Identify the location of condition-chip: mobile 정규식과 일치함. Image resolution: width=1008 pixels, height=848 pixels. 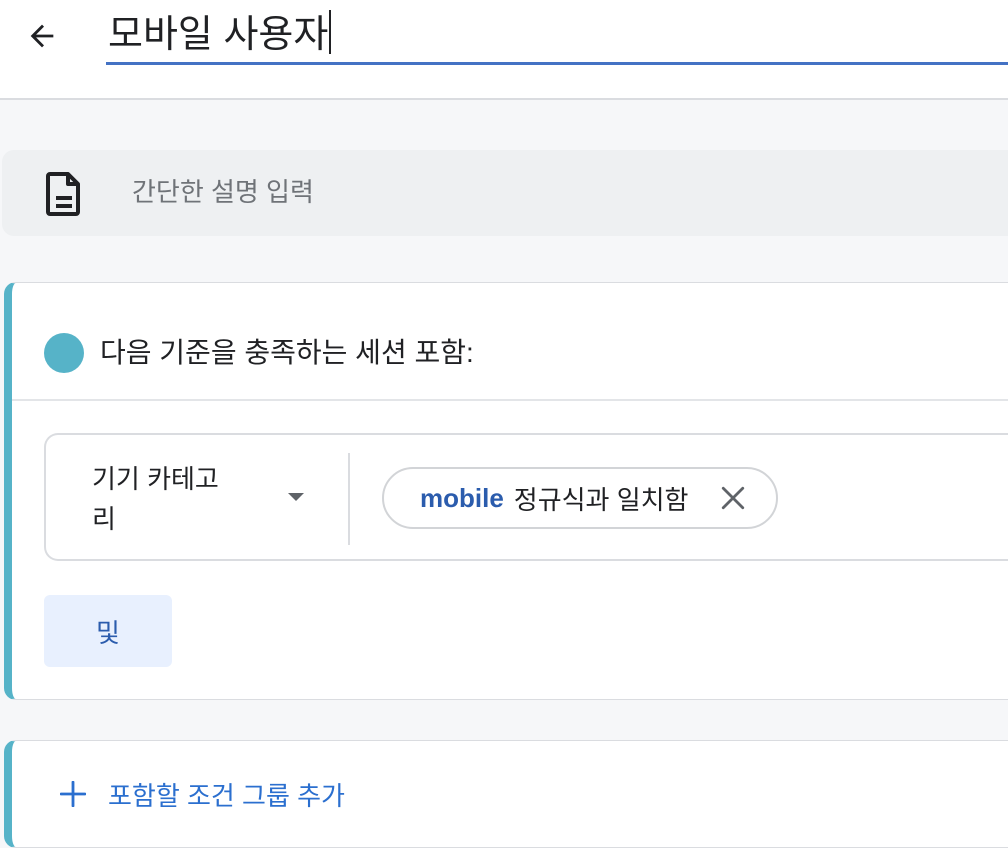
(580, 498).